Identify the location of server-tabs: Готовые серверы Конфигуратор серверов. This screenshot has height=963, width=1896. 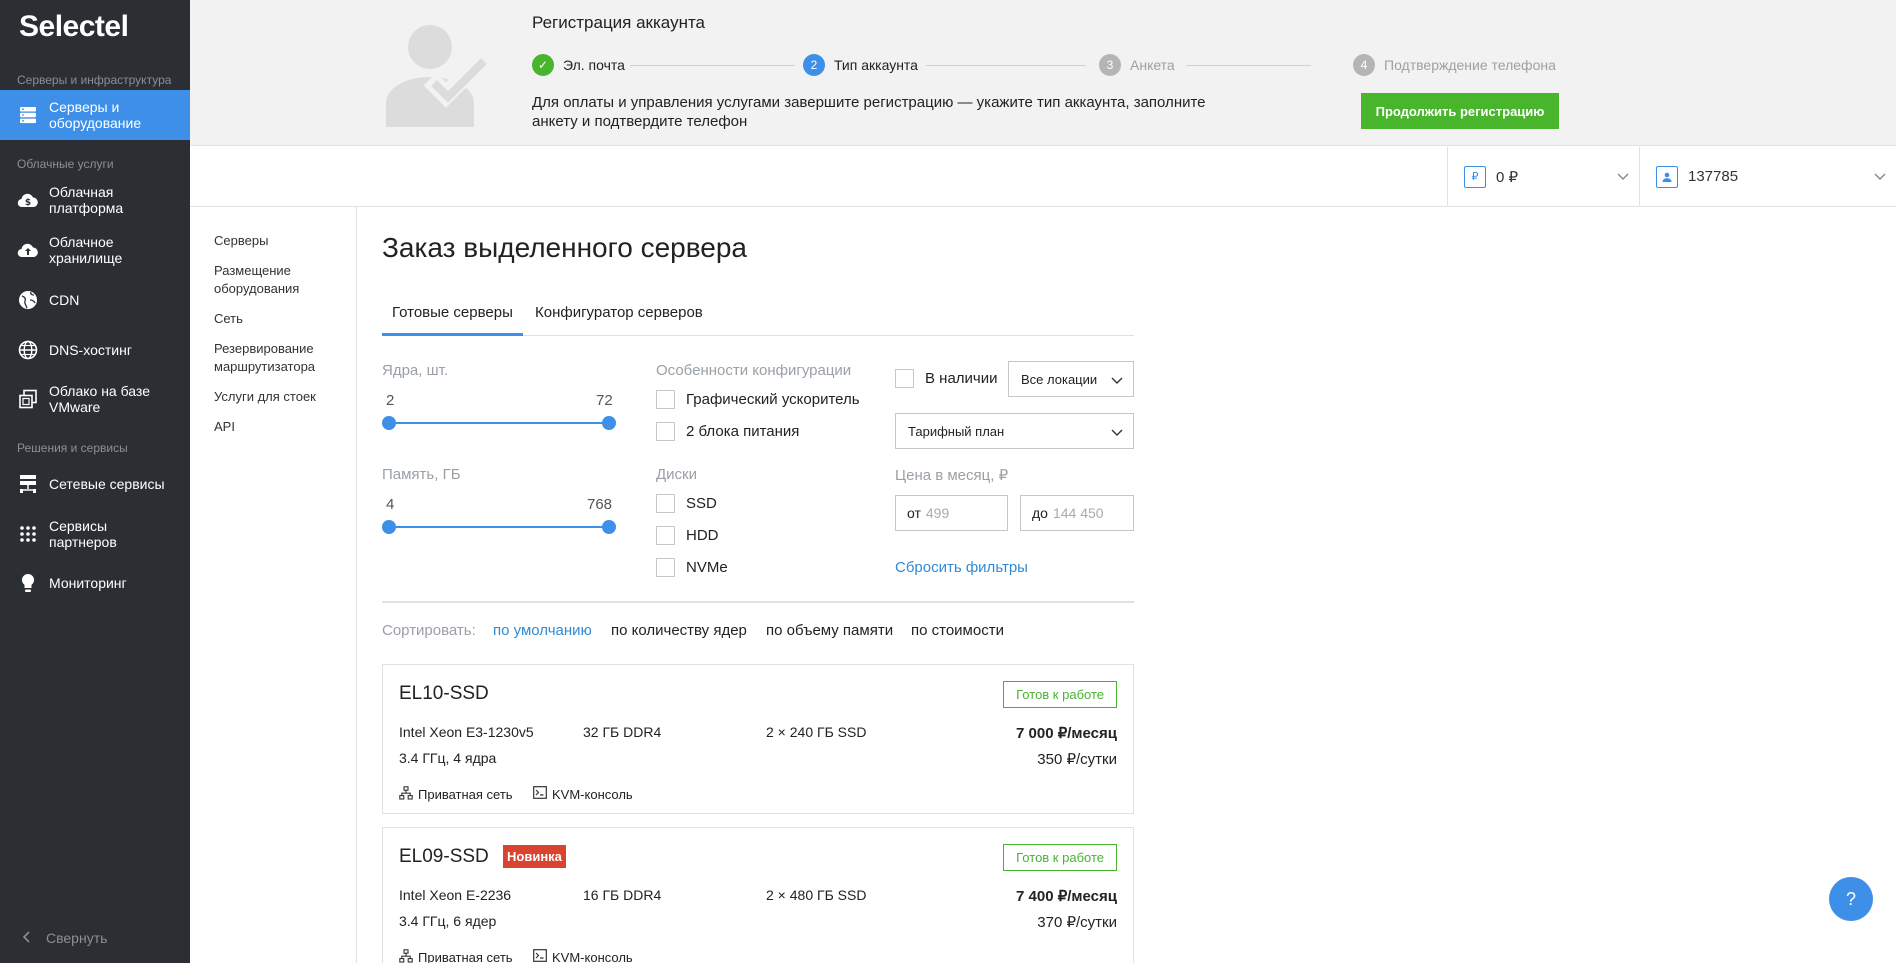
(758, 316).